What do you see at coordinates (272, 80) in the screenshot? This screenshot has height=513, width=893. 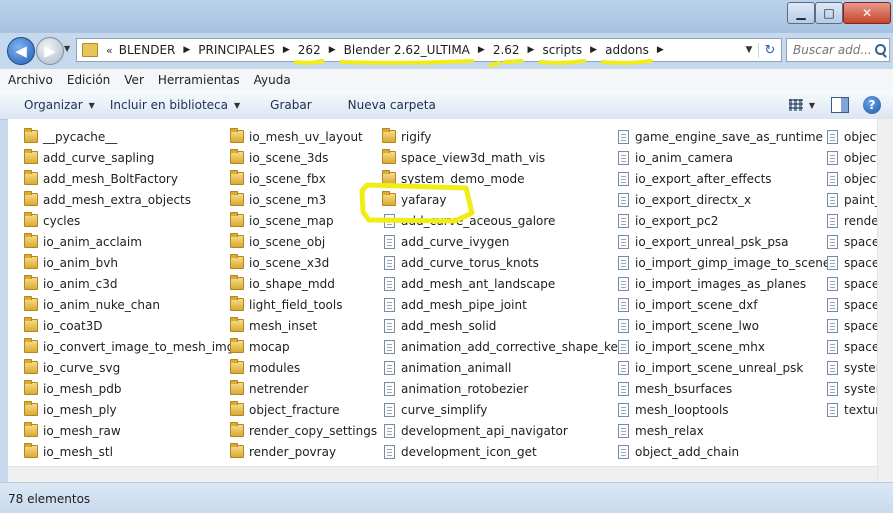 I see `menu-ayuda: Ayuda` at bounding box center [272, 80].